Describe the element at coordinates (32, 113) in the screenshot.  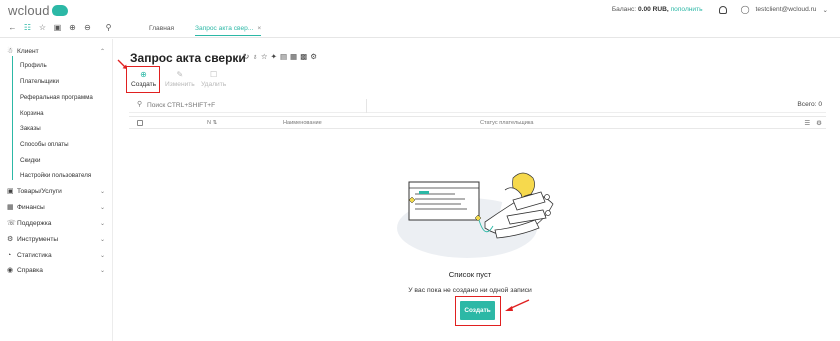
I see `sidebar-item-cart: Корзина` at that location.